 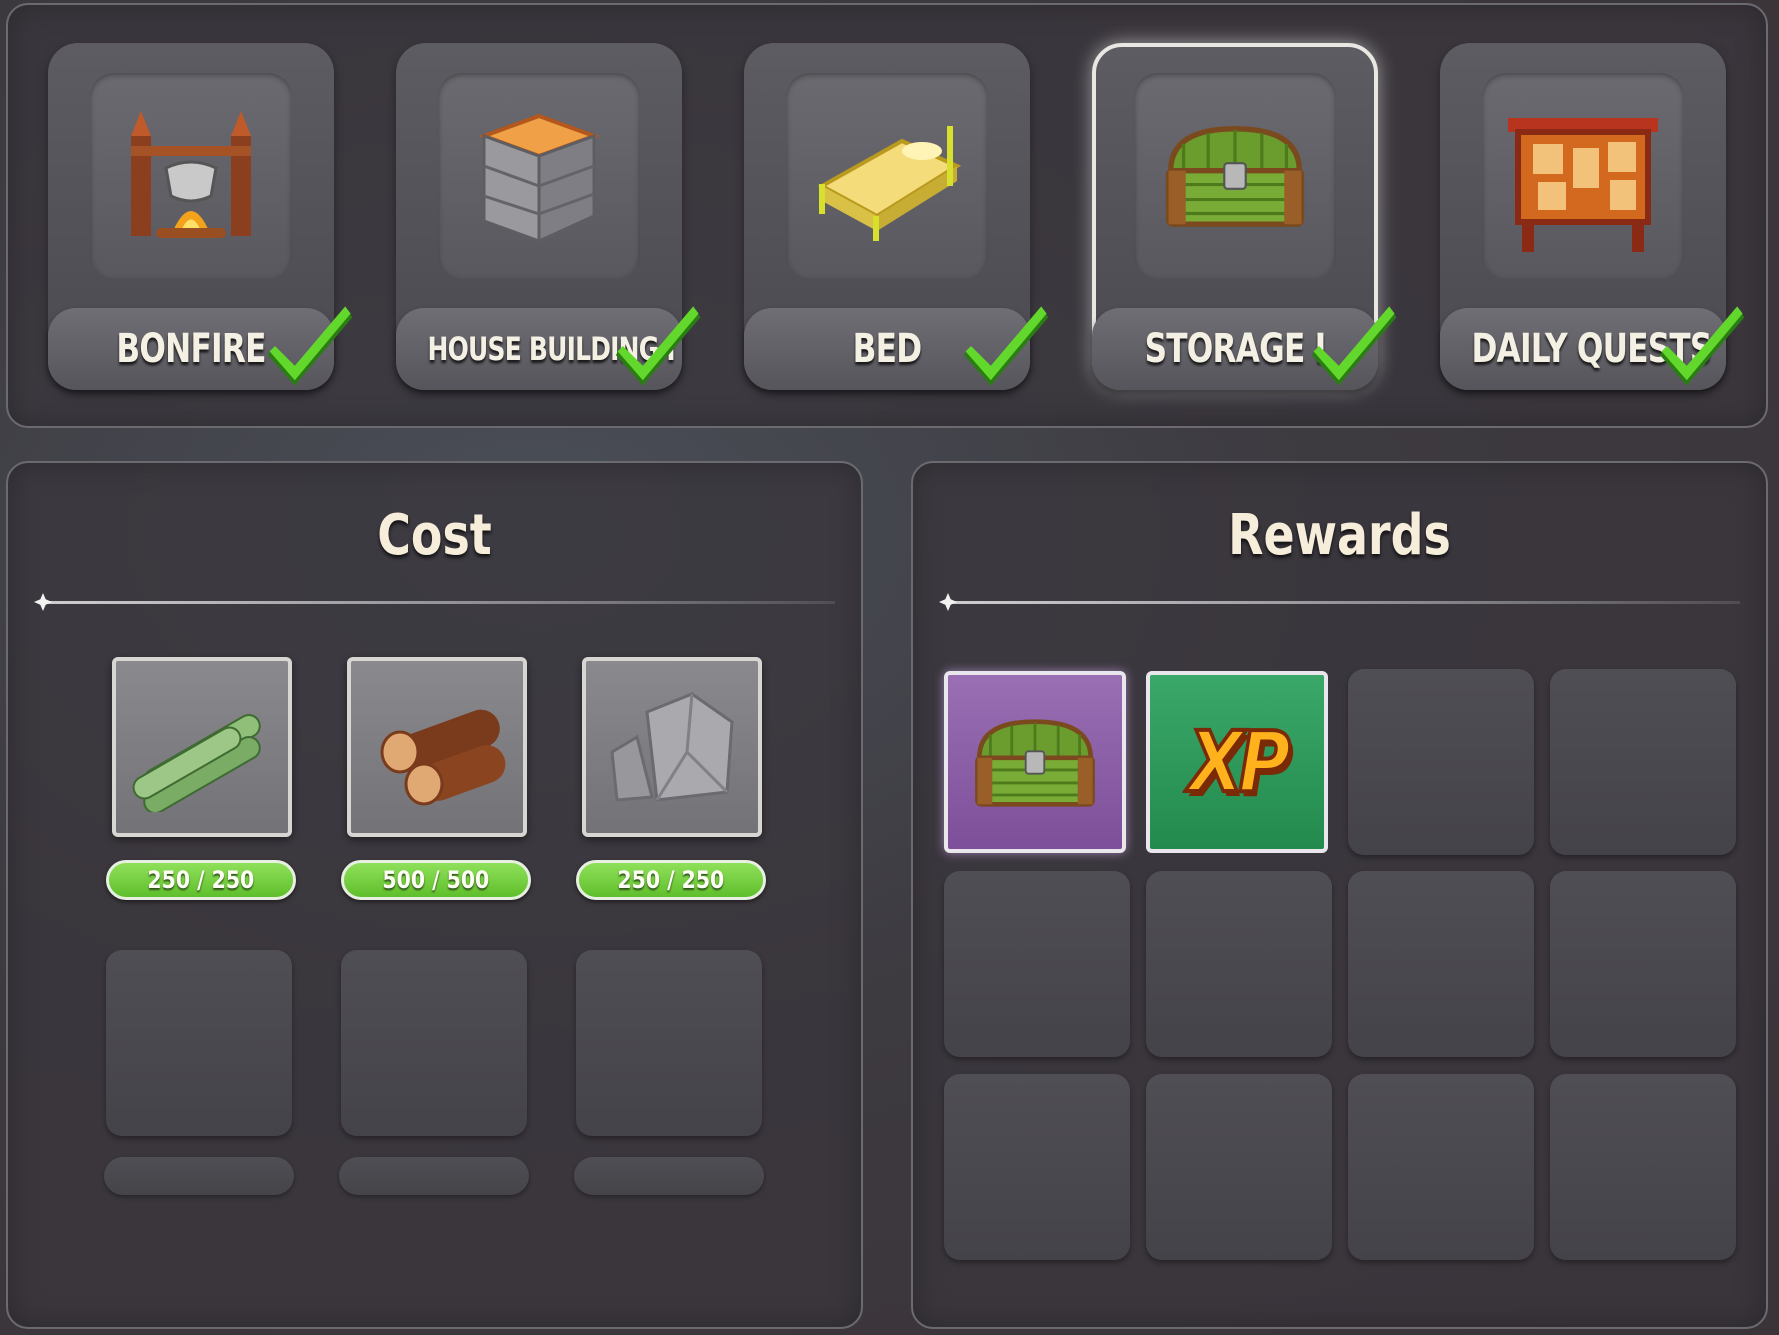 I want to click on quest-card-bed: BED, so click(x=887, y=216).